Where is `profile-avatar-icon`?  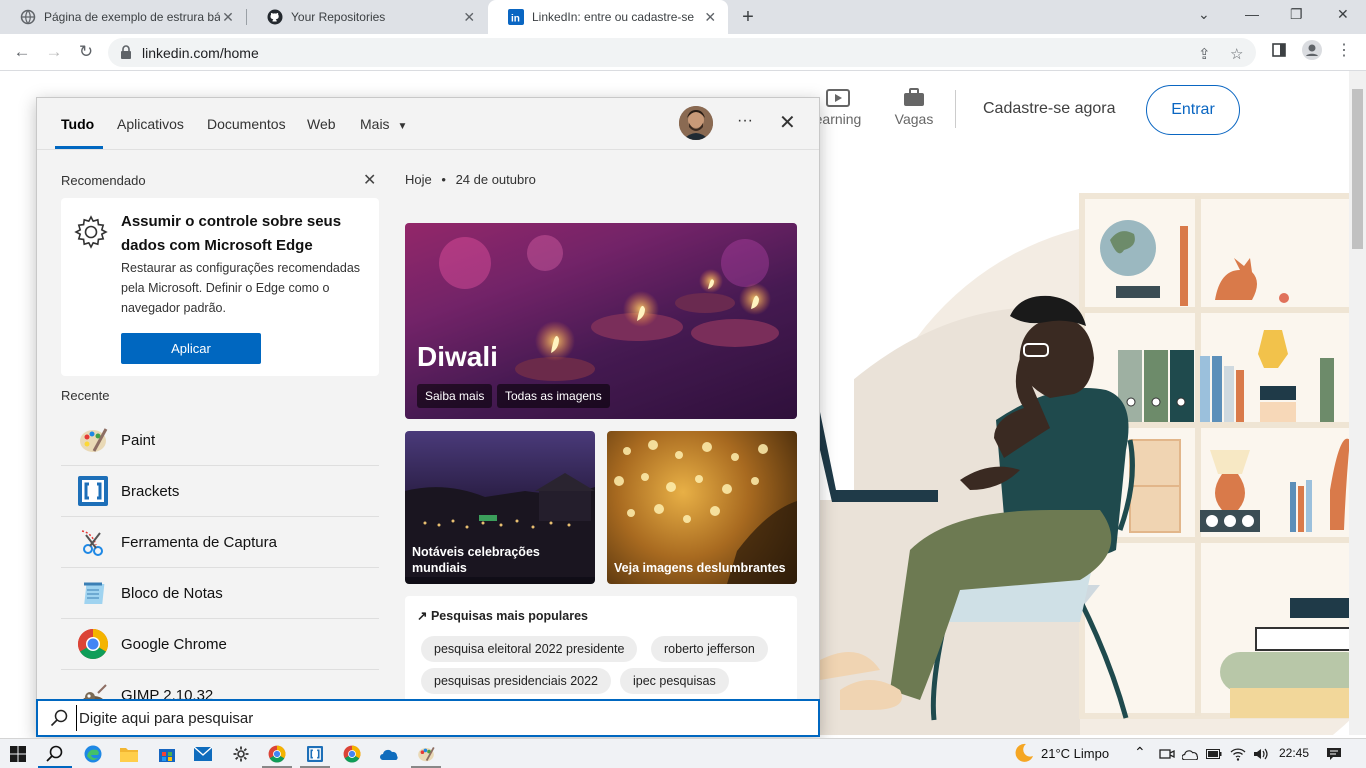
profile-avatar-icon is located at coordinates (1312, 52).